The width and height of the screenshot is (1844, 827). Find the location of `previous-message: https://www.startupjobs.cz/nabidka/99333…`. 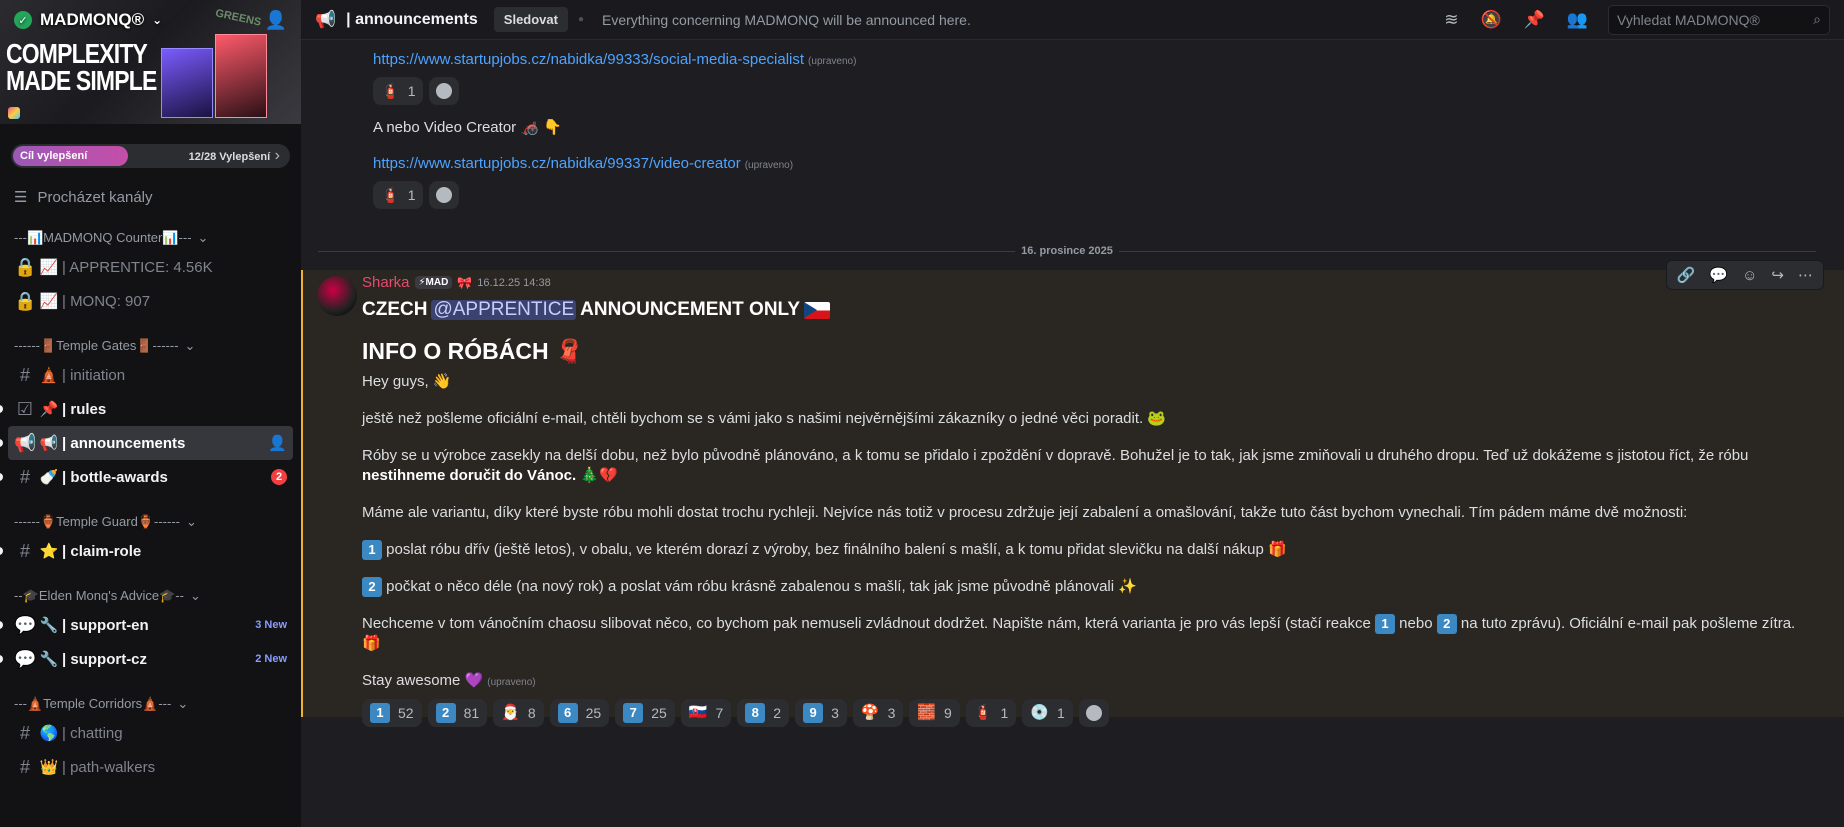

previous-message: https://www.startupjobs.cz/nabidka/99333… is located at coordinates (614, 130).